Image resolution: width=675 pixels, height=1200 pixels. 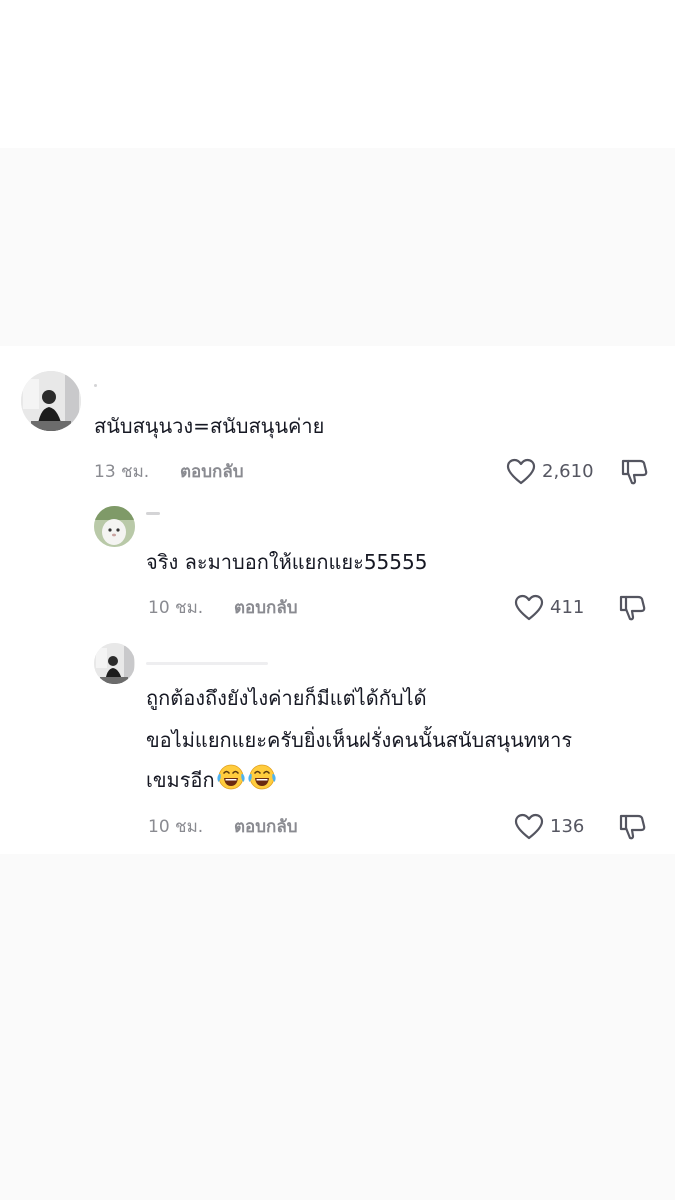 I want to click on top-blank-area, so click(x=337, y=74).